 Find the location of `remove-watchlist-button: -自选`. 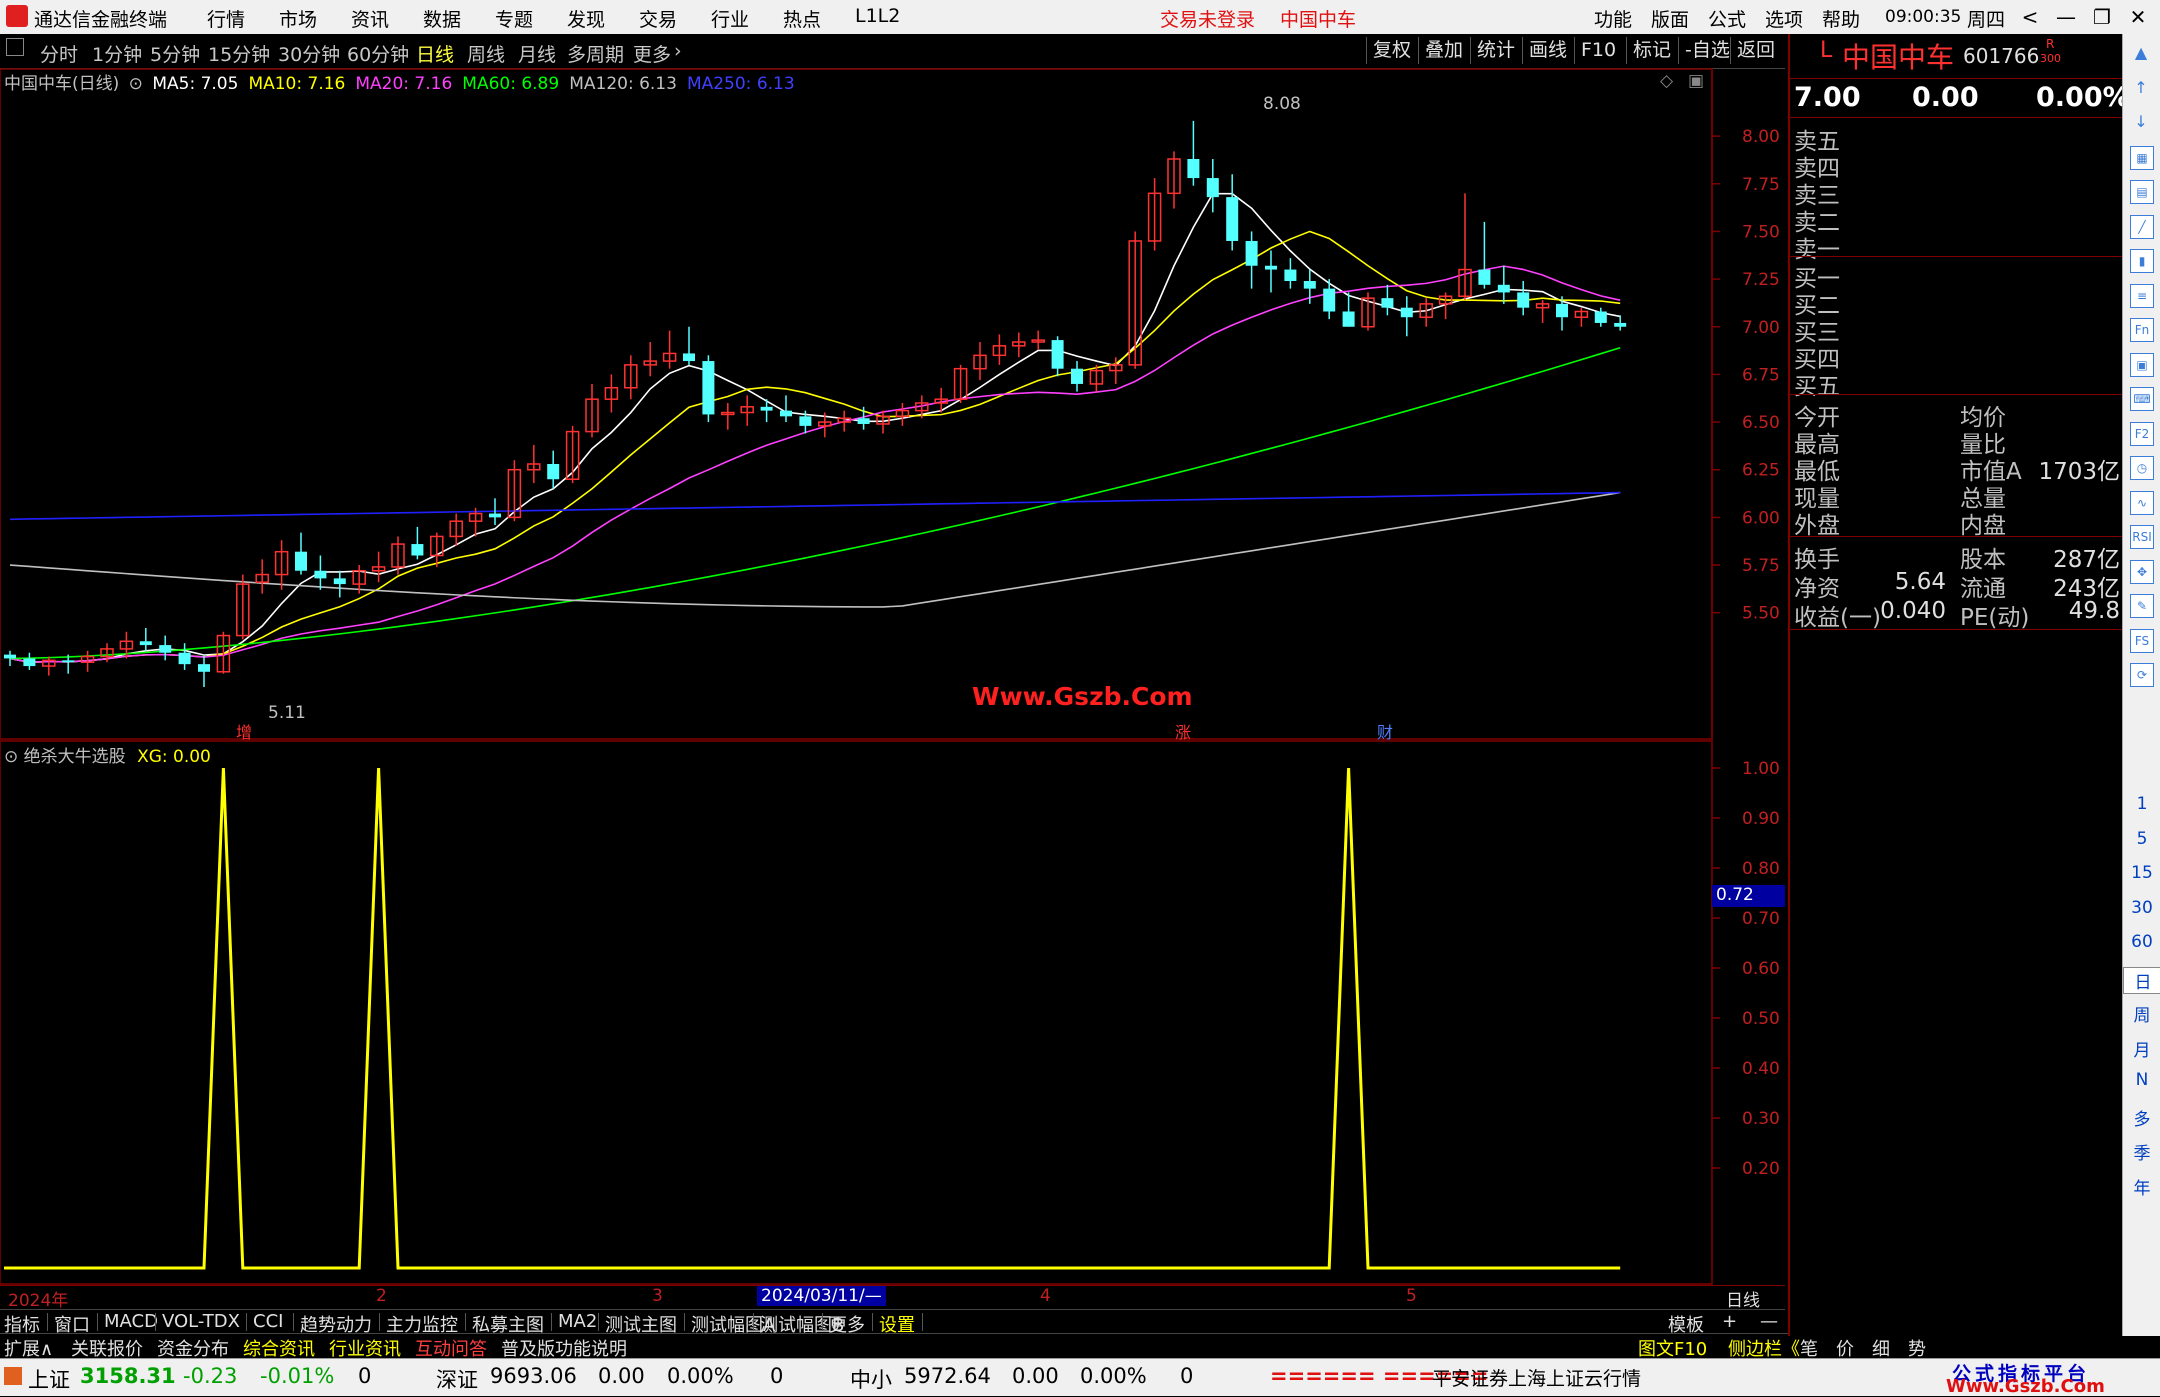

remove-watchlist-button: -自选 is located at coordinates (1707, 50).